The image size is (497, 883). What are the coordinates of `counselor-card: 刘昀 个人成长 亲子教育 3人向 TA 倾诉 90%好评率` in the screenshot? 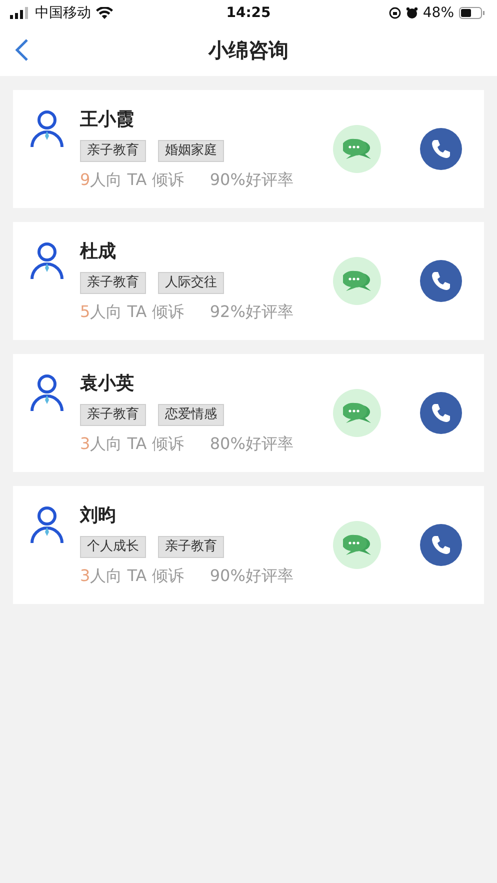 It's located at (248, 545).